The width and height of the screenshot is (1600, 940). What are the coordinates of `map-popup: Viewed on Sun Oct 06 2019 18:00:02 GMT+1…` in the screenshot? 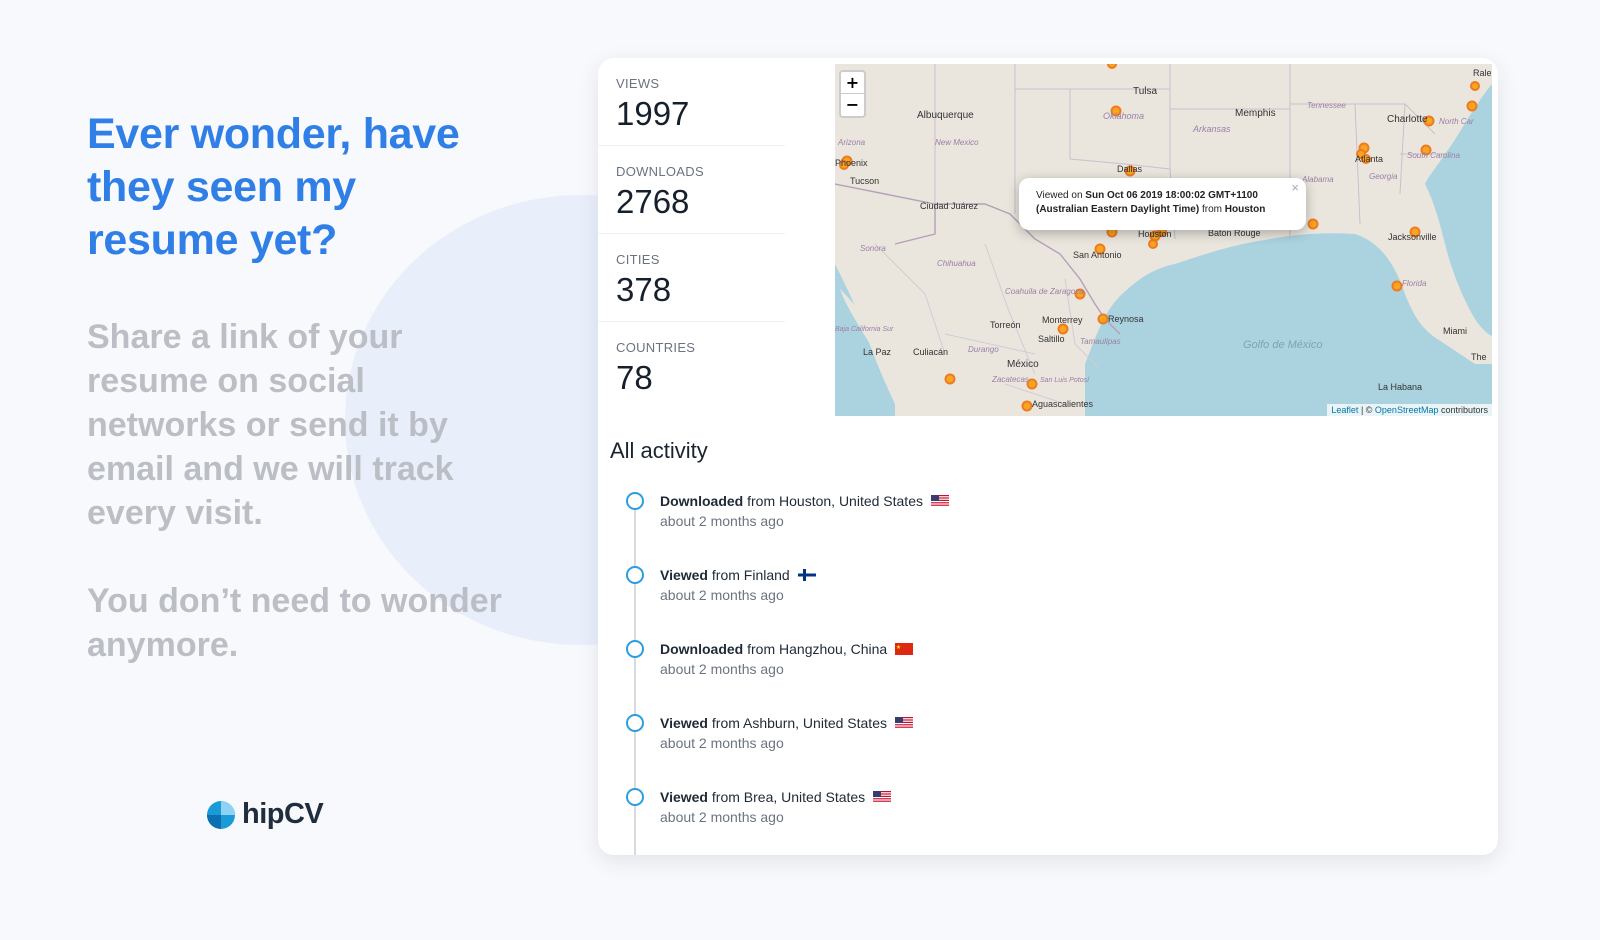 It's located at (1162, 204).